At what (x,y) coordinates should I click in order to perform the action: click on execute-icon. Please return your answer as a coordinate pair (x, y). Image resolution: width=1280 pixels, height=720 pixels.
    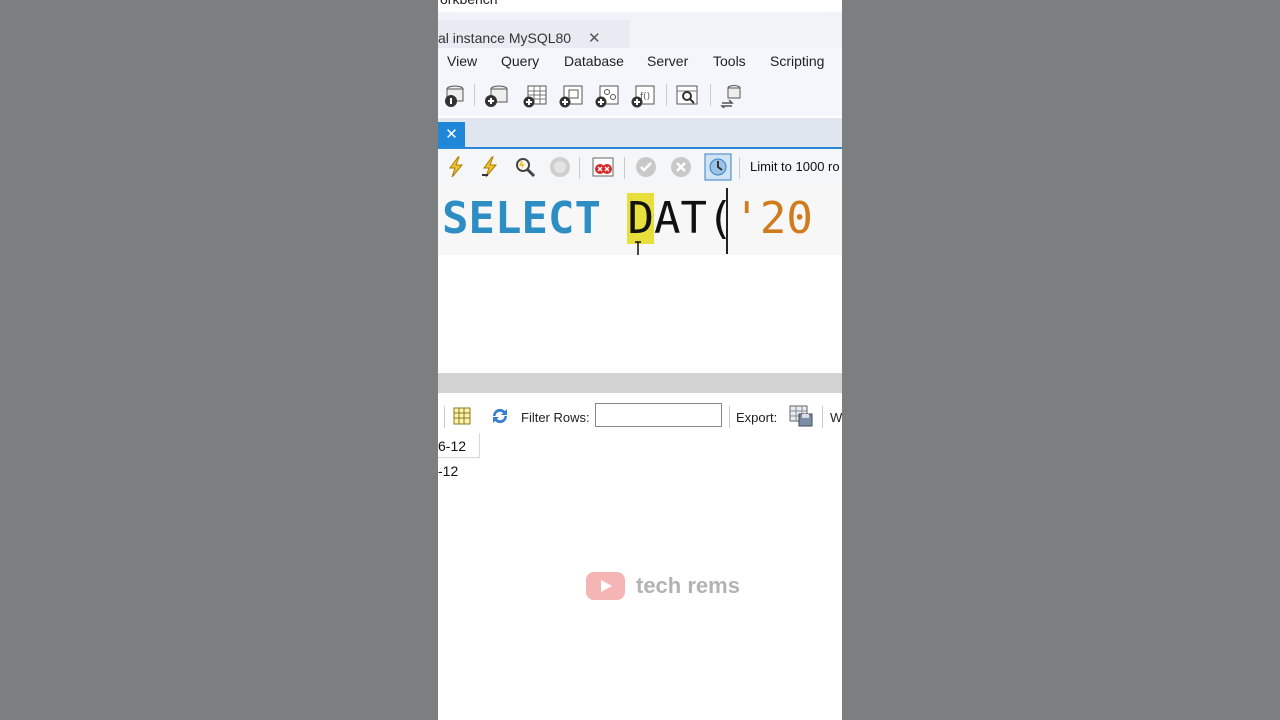
    Looking at the image, I should click on (456, 167).